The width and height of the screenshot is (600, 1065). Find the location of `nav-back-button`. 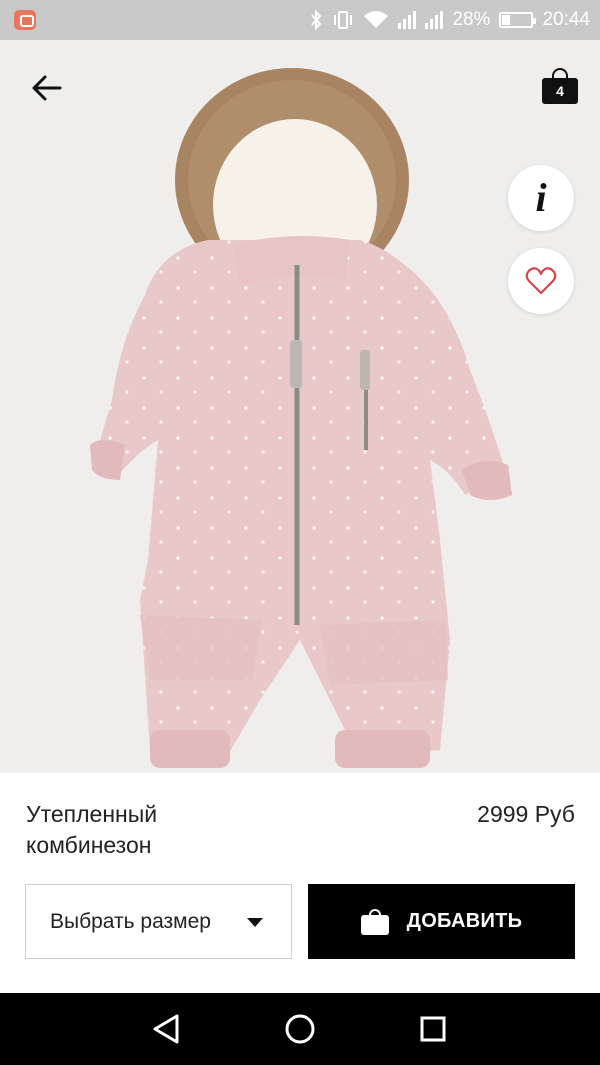

nav-back-button is located at coordinates (166, 1029).